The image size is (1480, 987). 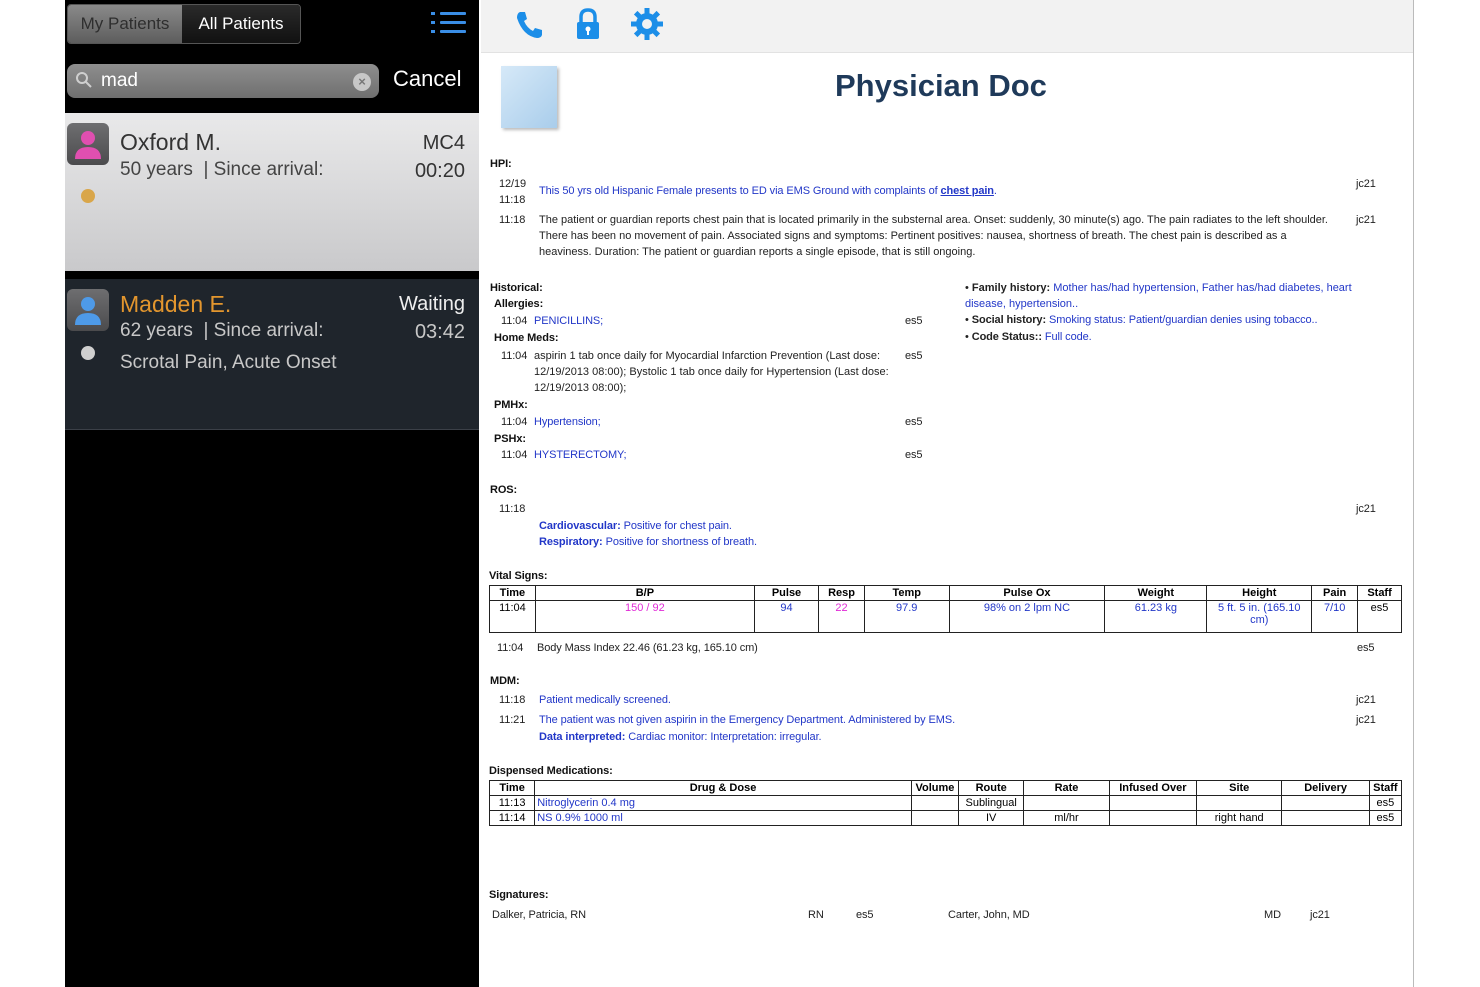 I want to click on pshx-entry: HYSTERECTOMY;, so click(x=580, y=455).